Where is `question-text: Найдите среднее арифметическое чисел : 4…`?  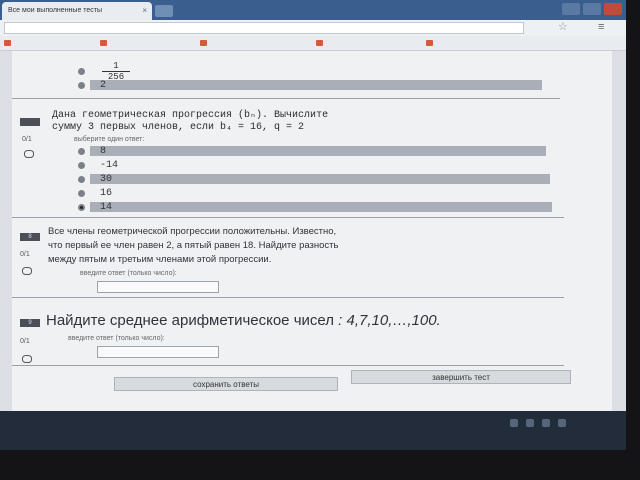 question-text: Найдите среднее арифметическое чисел : 4… is located at coordinates (243, 320).